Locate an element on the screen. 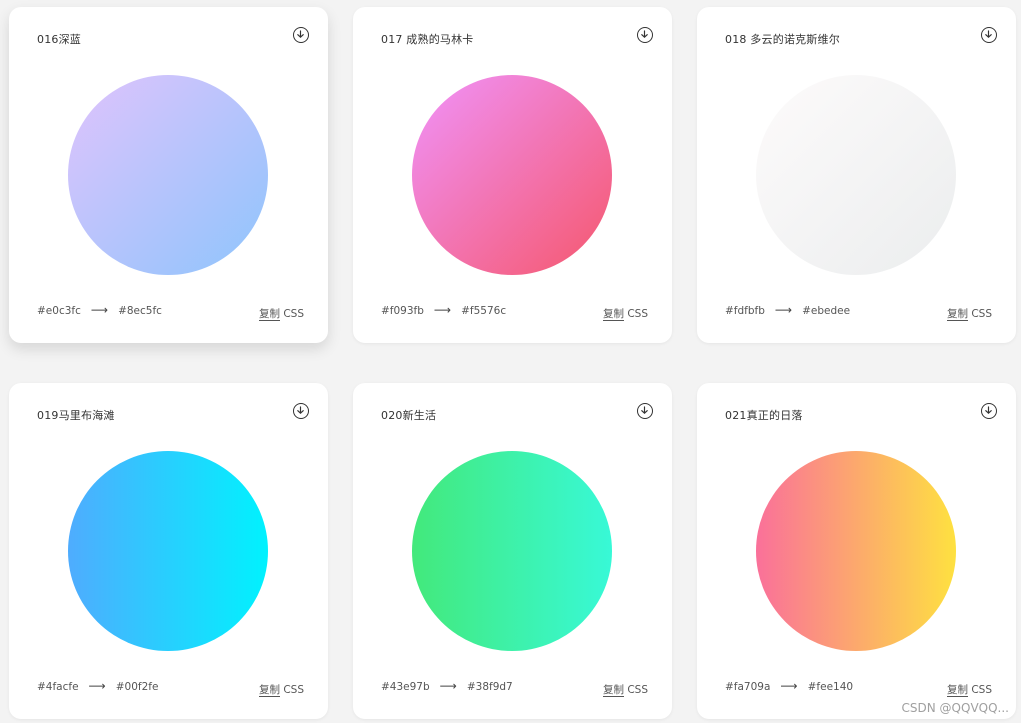 The width and height of the screenshot is (1021, 723). color-range: #fa709a ⟶ #fee140 is located at coordinates (789, 686).